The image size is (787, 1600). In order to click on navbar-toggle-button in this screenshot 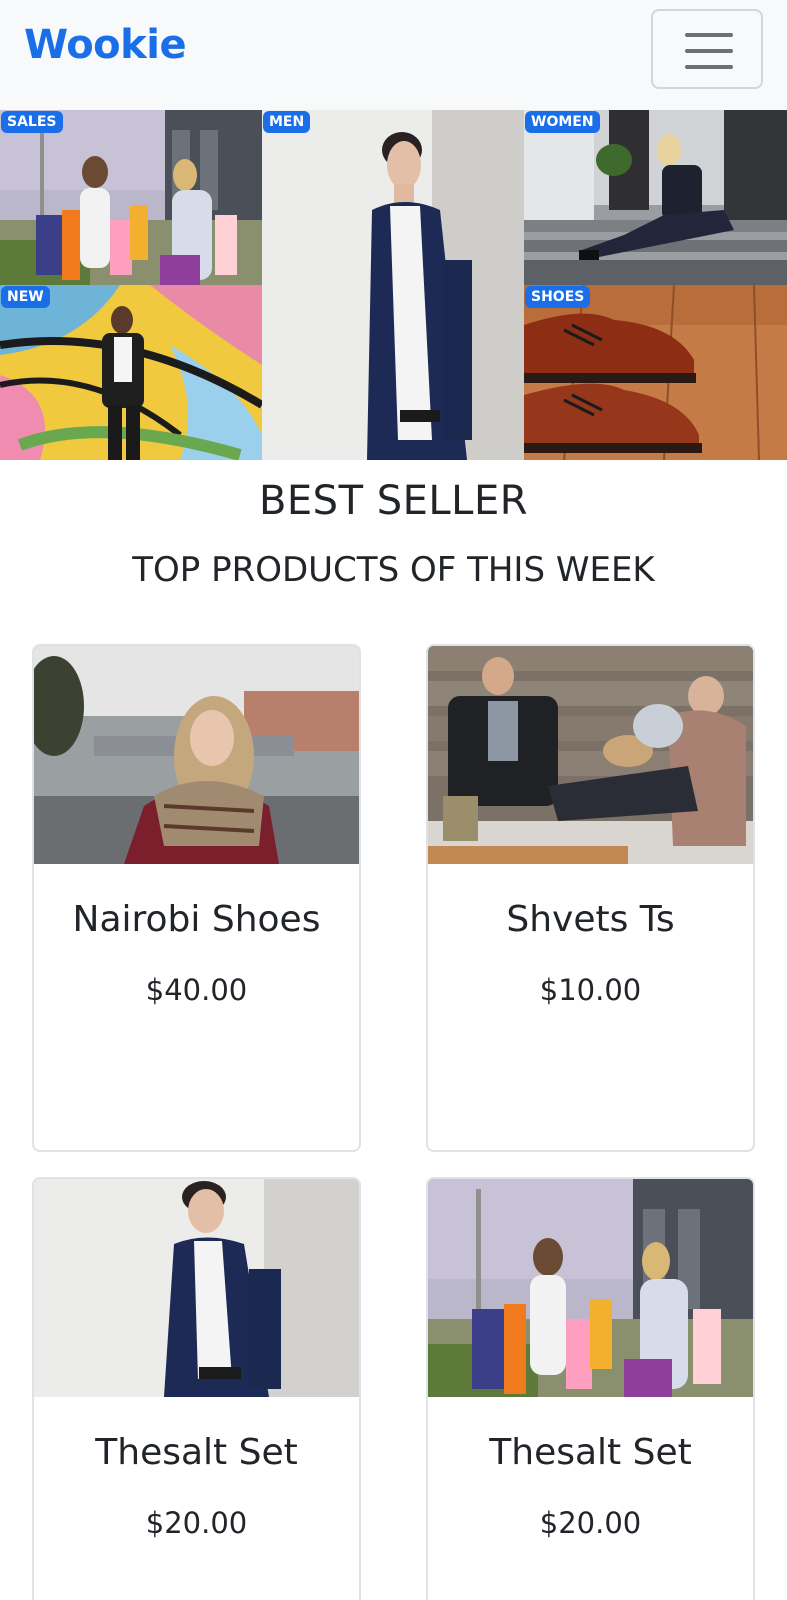, I will do `click(707, 49)`.